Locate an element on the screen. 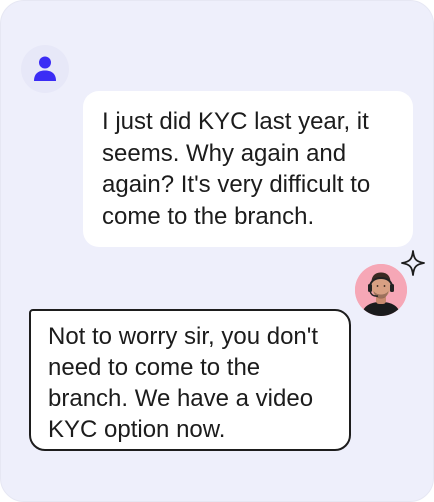 This screenshot has width=434, height=502. person-icon is located at coordinates (45, 68).